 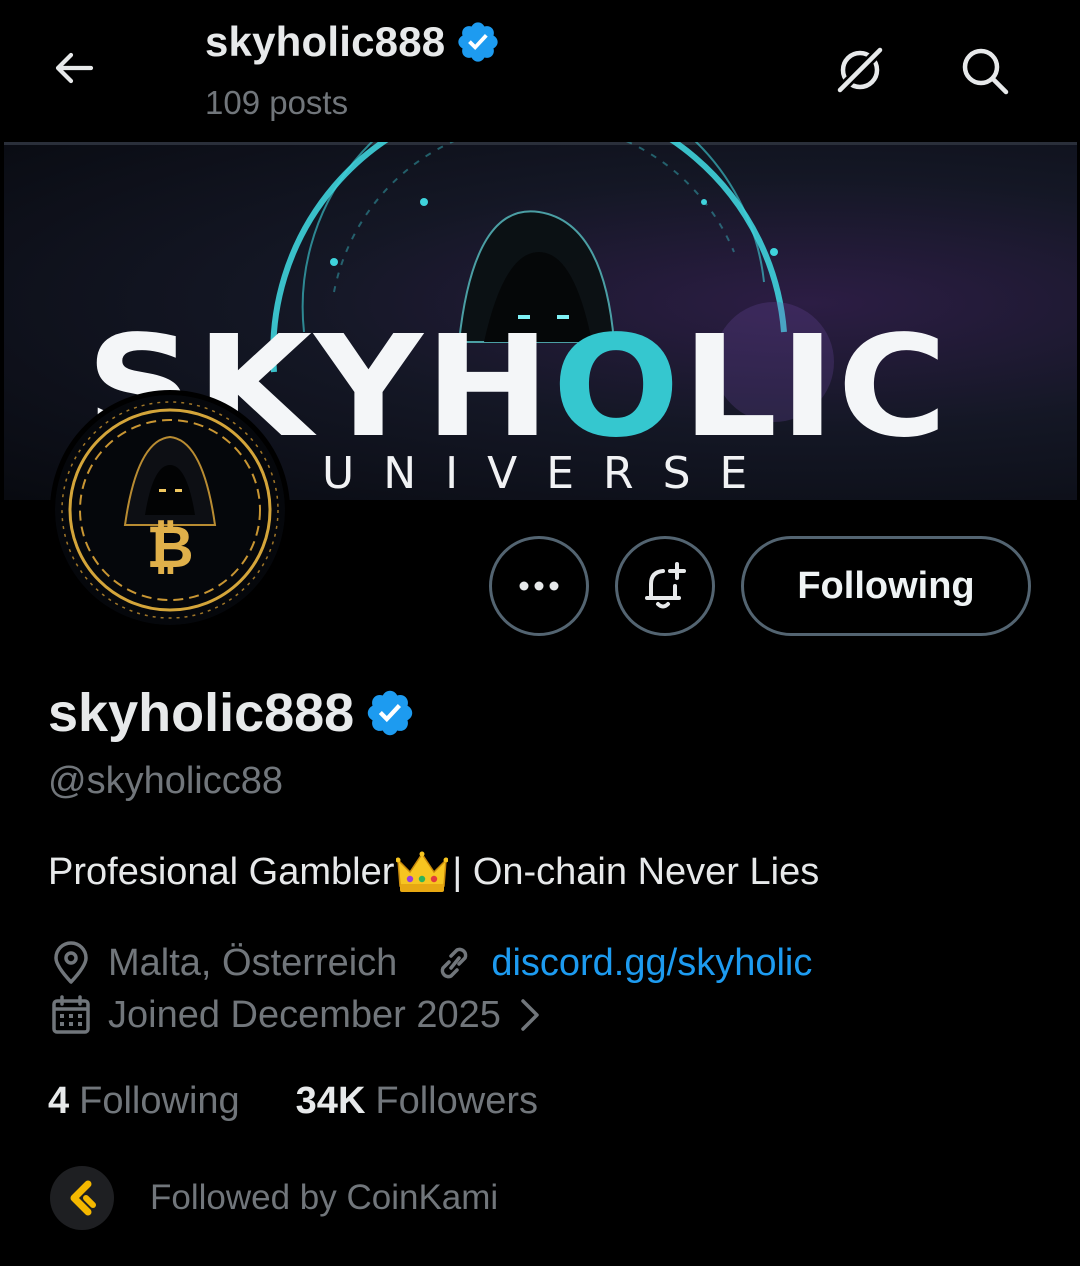 I want to click on grok-icon, so click(x=860, y=70).